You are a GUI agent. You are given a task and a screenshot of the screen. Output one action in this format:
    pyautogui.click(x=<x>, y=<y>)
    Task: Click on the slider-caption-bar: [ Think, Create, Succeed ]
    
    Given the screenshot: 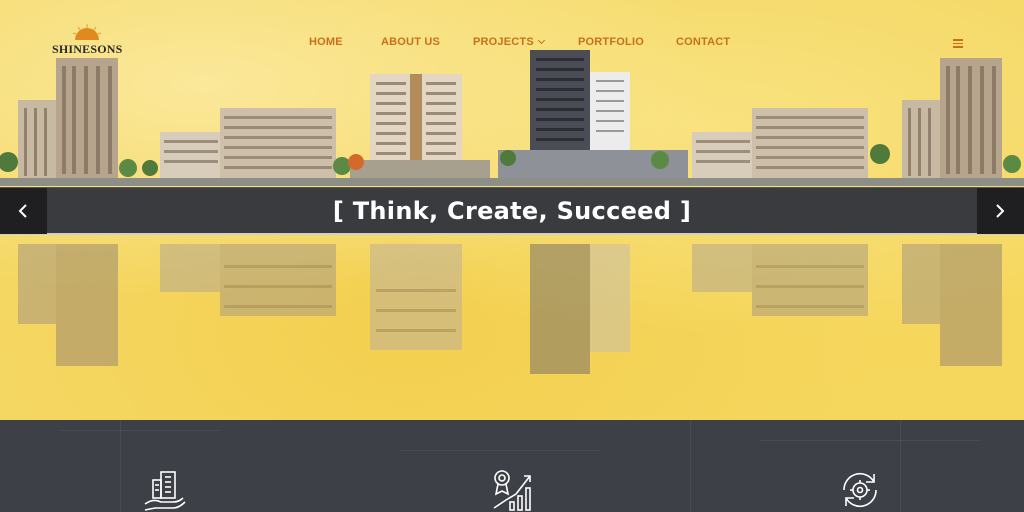 What is the action you would take?
    pyautogui.click(x=512, y=211)
    